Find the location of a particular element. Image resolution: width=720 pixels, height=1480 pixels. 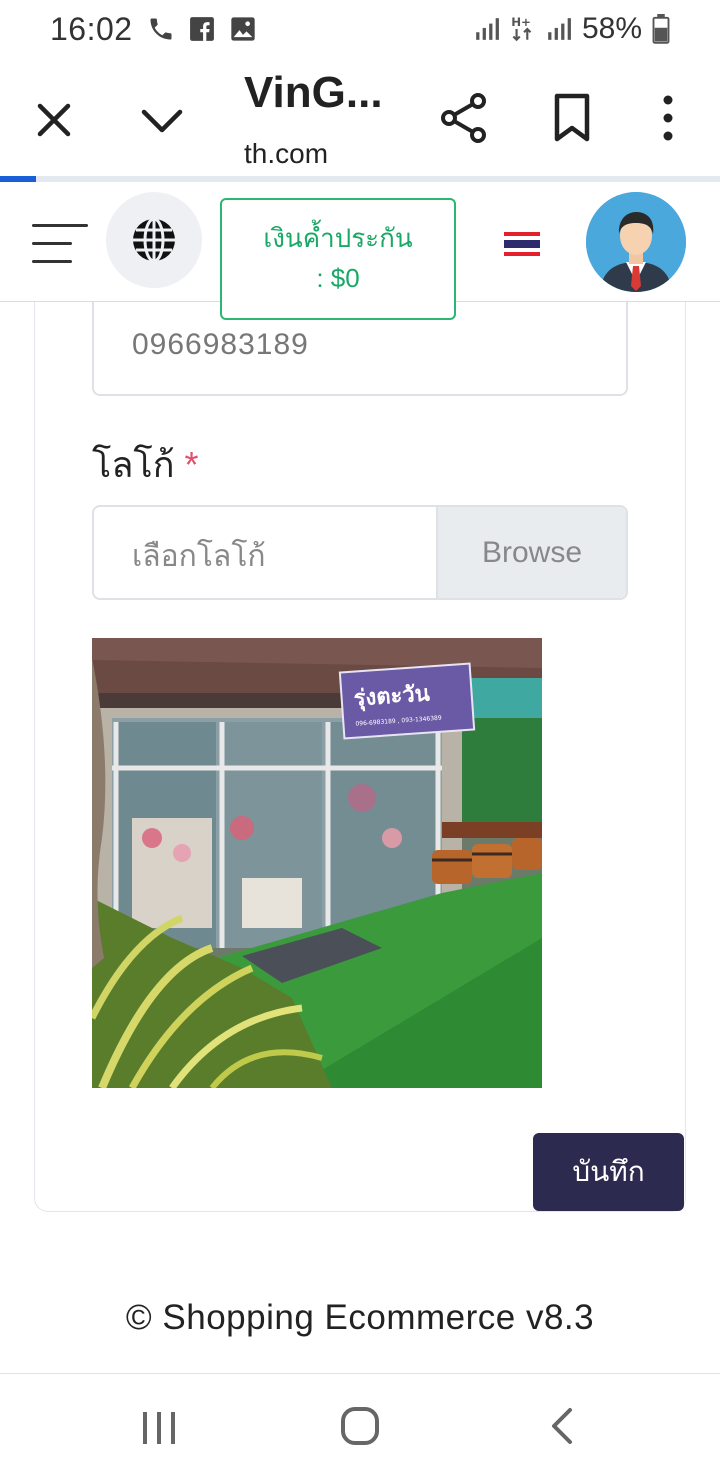

system-nav-bar is located at coordinates (360, 1426).